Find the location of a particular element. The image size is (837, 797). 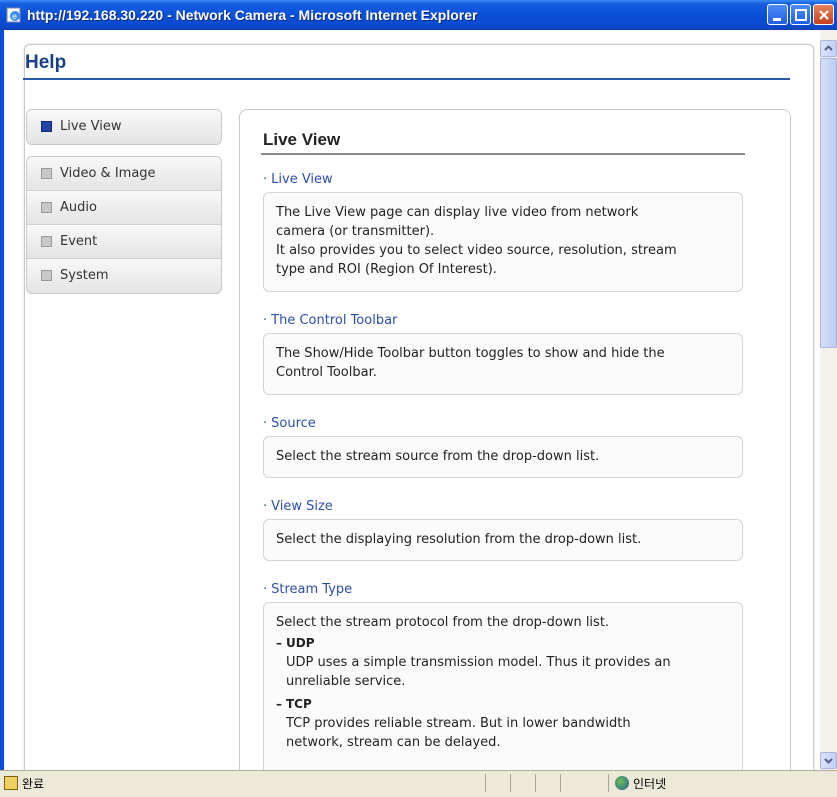

section-heading-view-size: · View Size is located at coordinates (298, 506).